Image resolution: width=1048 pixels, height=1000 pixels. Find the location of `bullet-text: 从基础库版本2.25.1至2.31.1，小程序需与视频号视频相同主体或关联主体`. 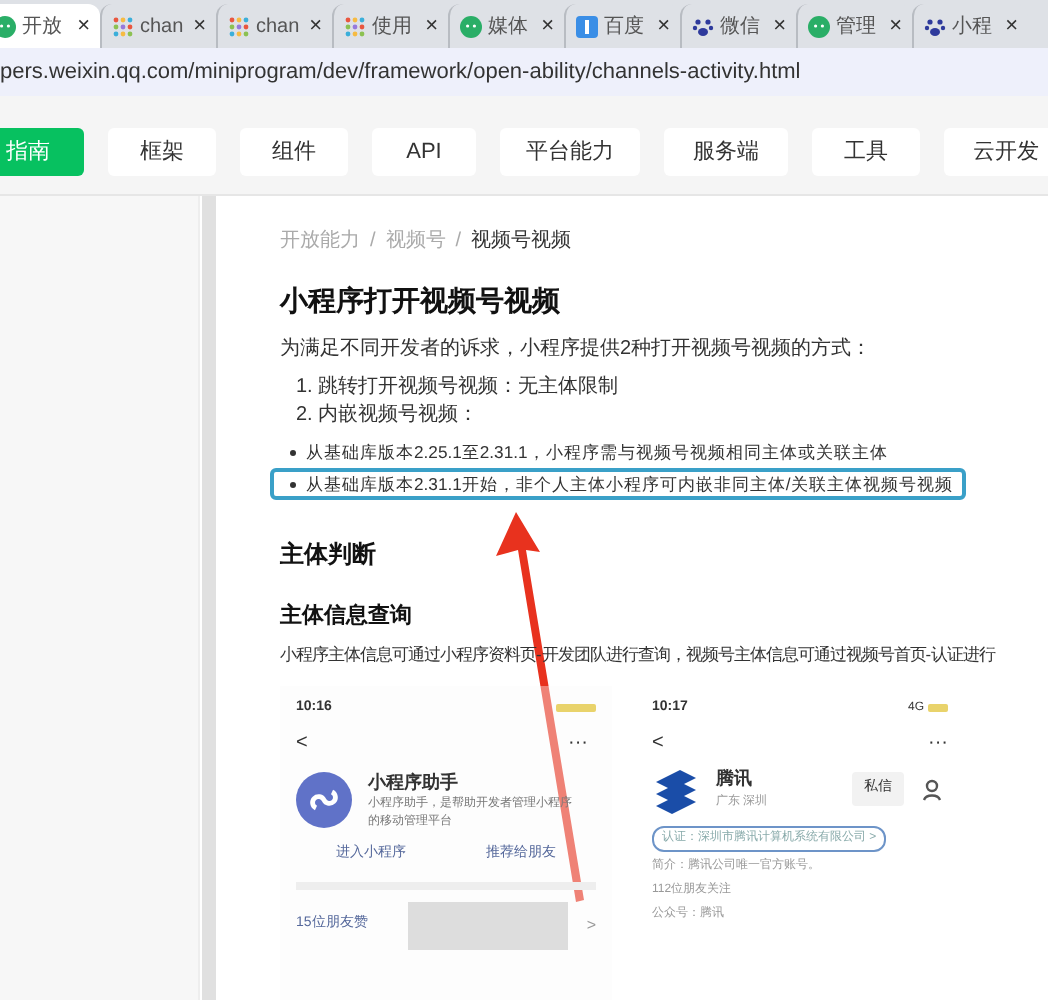

bullet-text: 从基础库版本2.25.1至2.31.1，小程序需与视频号视频相同主体或关联主体 is located at coordinates (597, 452).